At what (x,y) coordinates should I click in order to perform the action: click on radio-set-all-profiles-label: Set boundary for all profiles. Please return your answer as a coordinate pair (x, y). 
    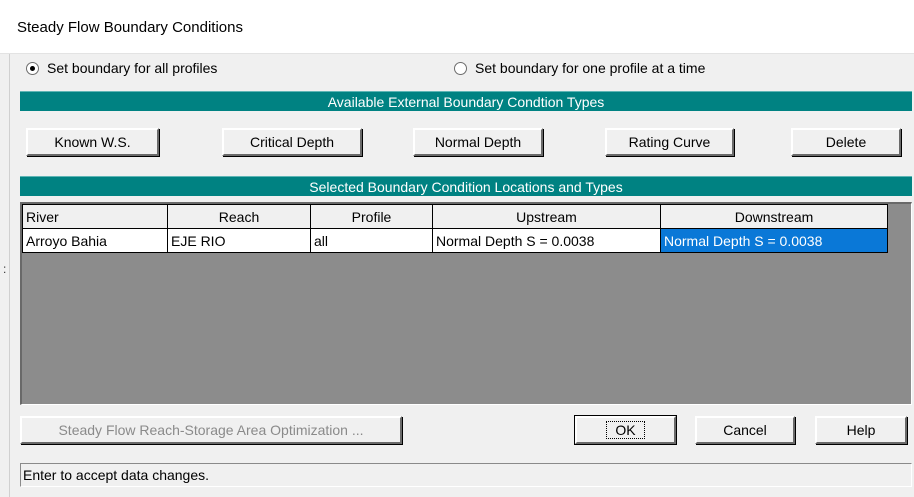
    Looking at the image, I should click on (132, 68).